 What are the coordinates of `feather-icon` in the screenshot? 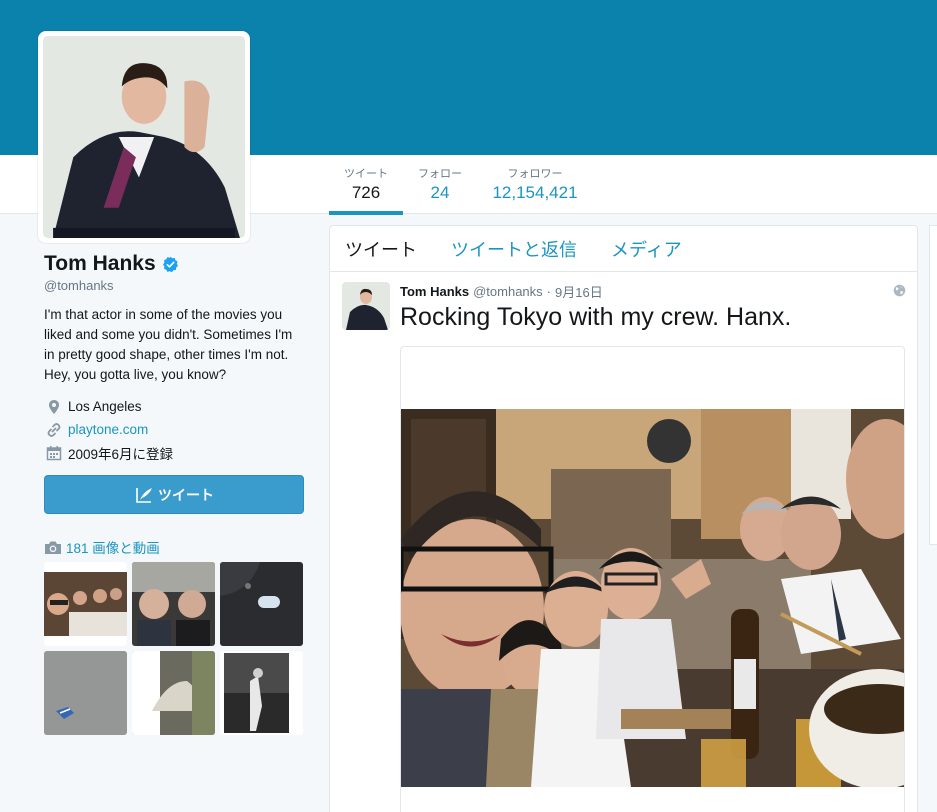 It's located at (144, 495).